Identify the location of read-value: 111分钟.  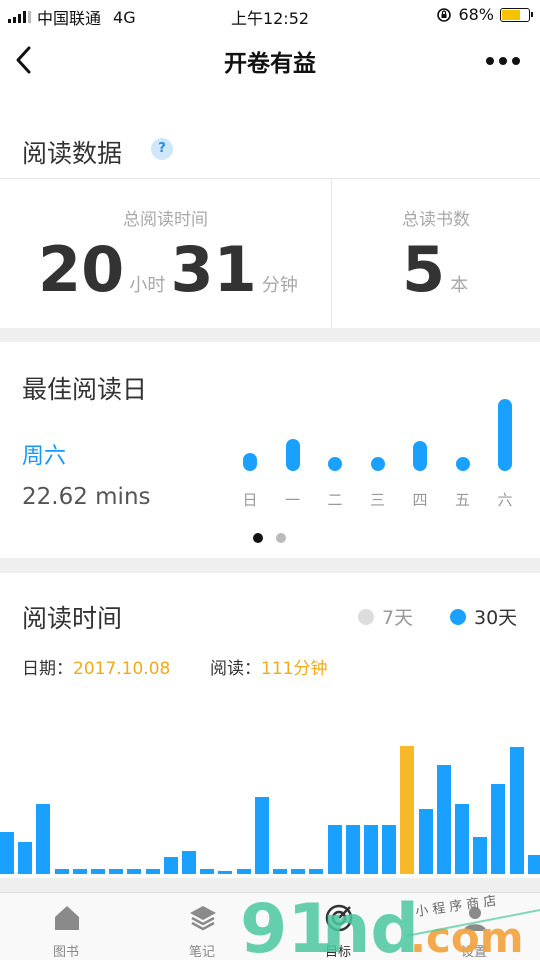
(294, 669).